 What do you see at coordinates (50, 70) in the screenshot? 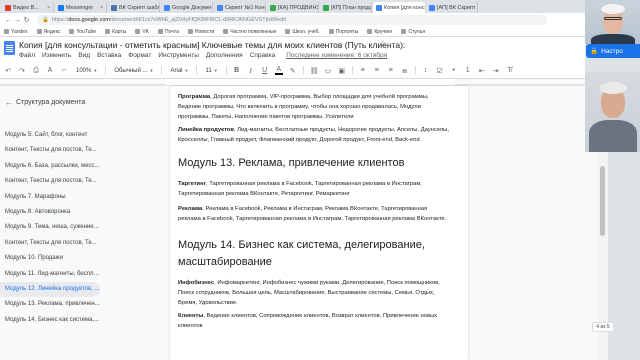
I see `spellcheck-icon: A` at bounding box center [50, 70].